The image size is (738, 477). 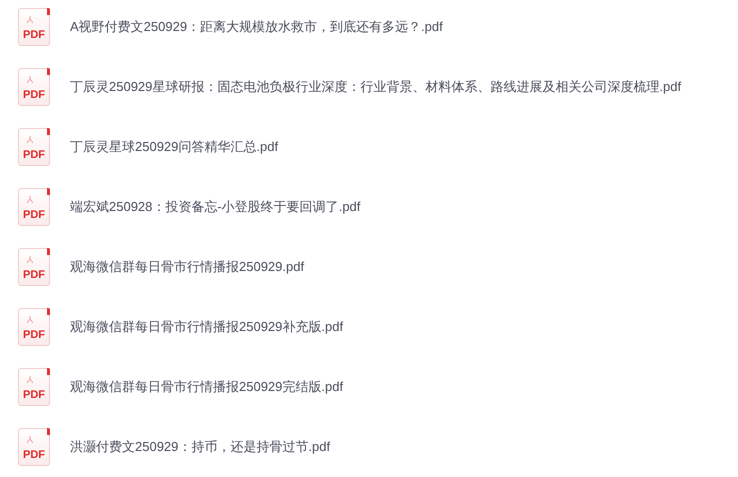 What do you see at coordinates (376, 87) in the screenshot?
I see `file-name: 丁辰灵250929星球研报：固态电池负极行业深度：行业背景、材料体系、路线进展及相关公司深度梳理.pdf` at bounding box center [376, 87].